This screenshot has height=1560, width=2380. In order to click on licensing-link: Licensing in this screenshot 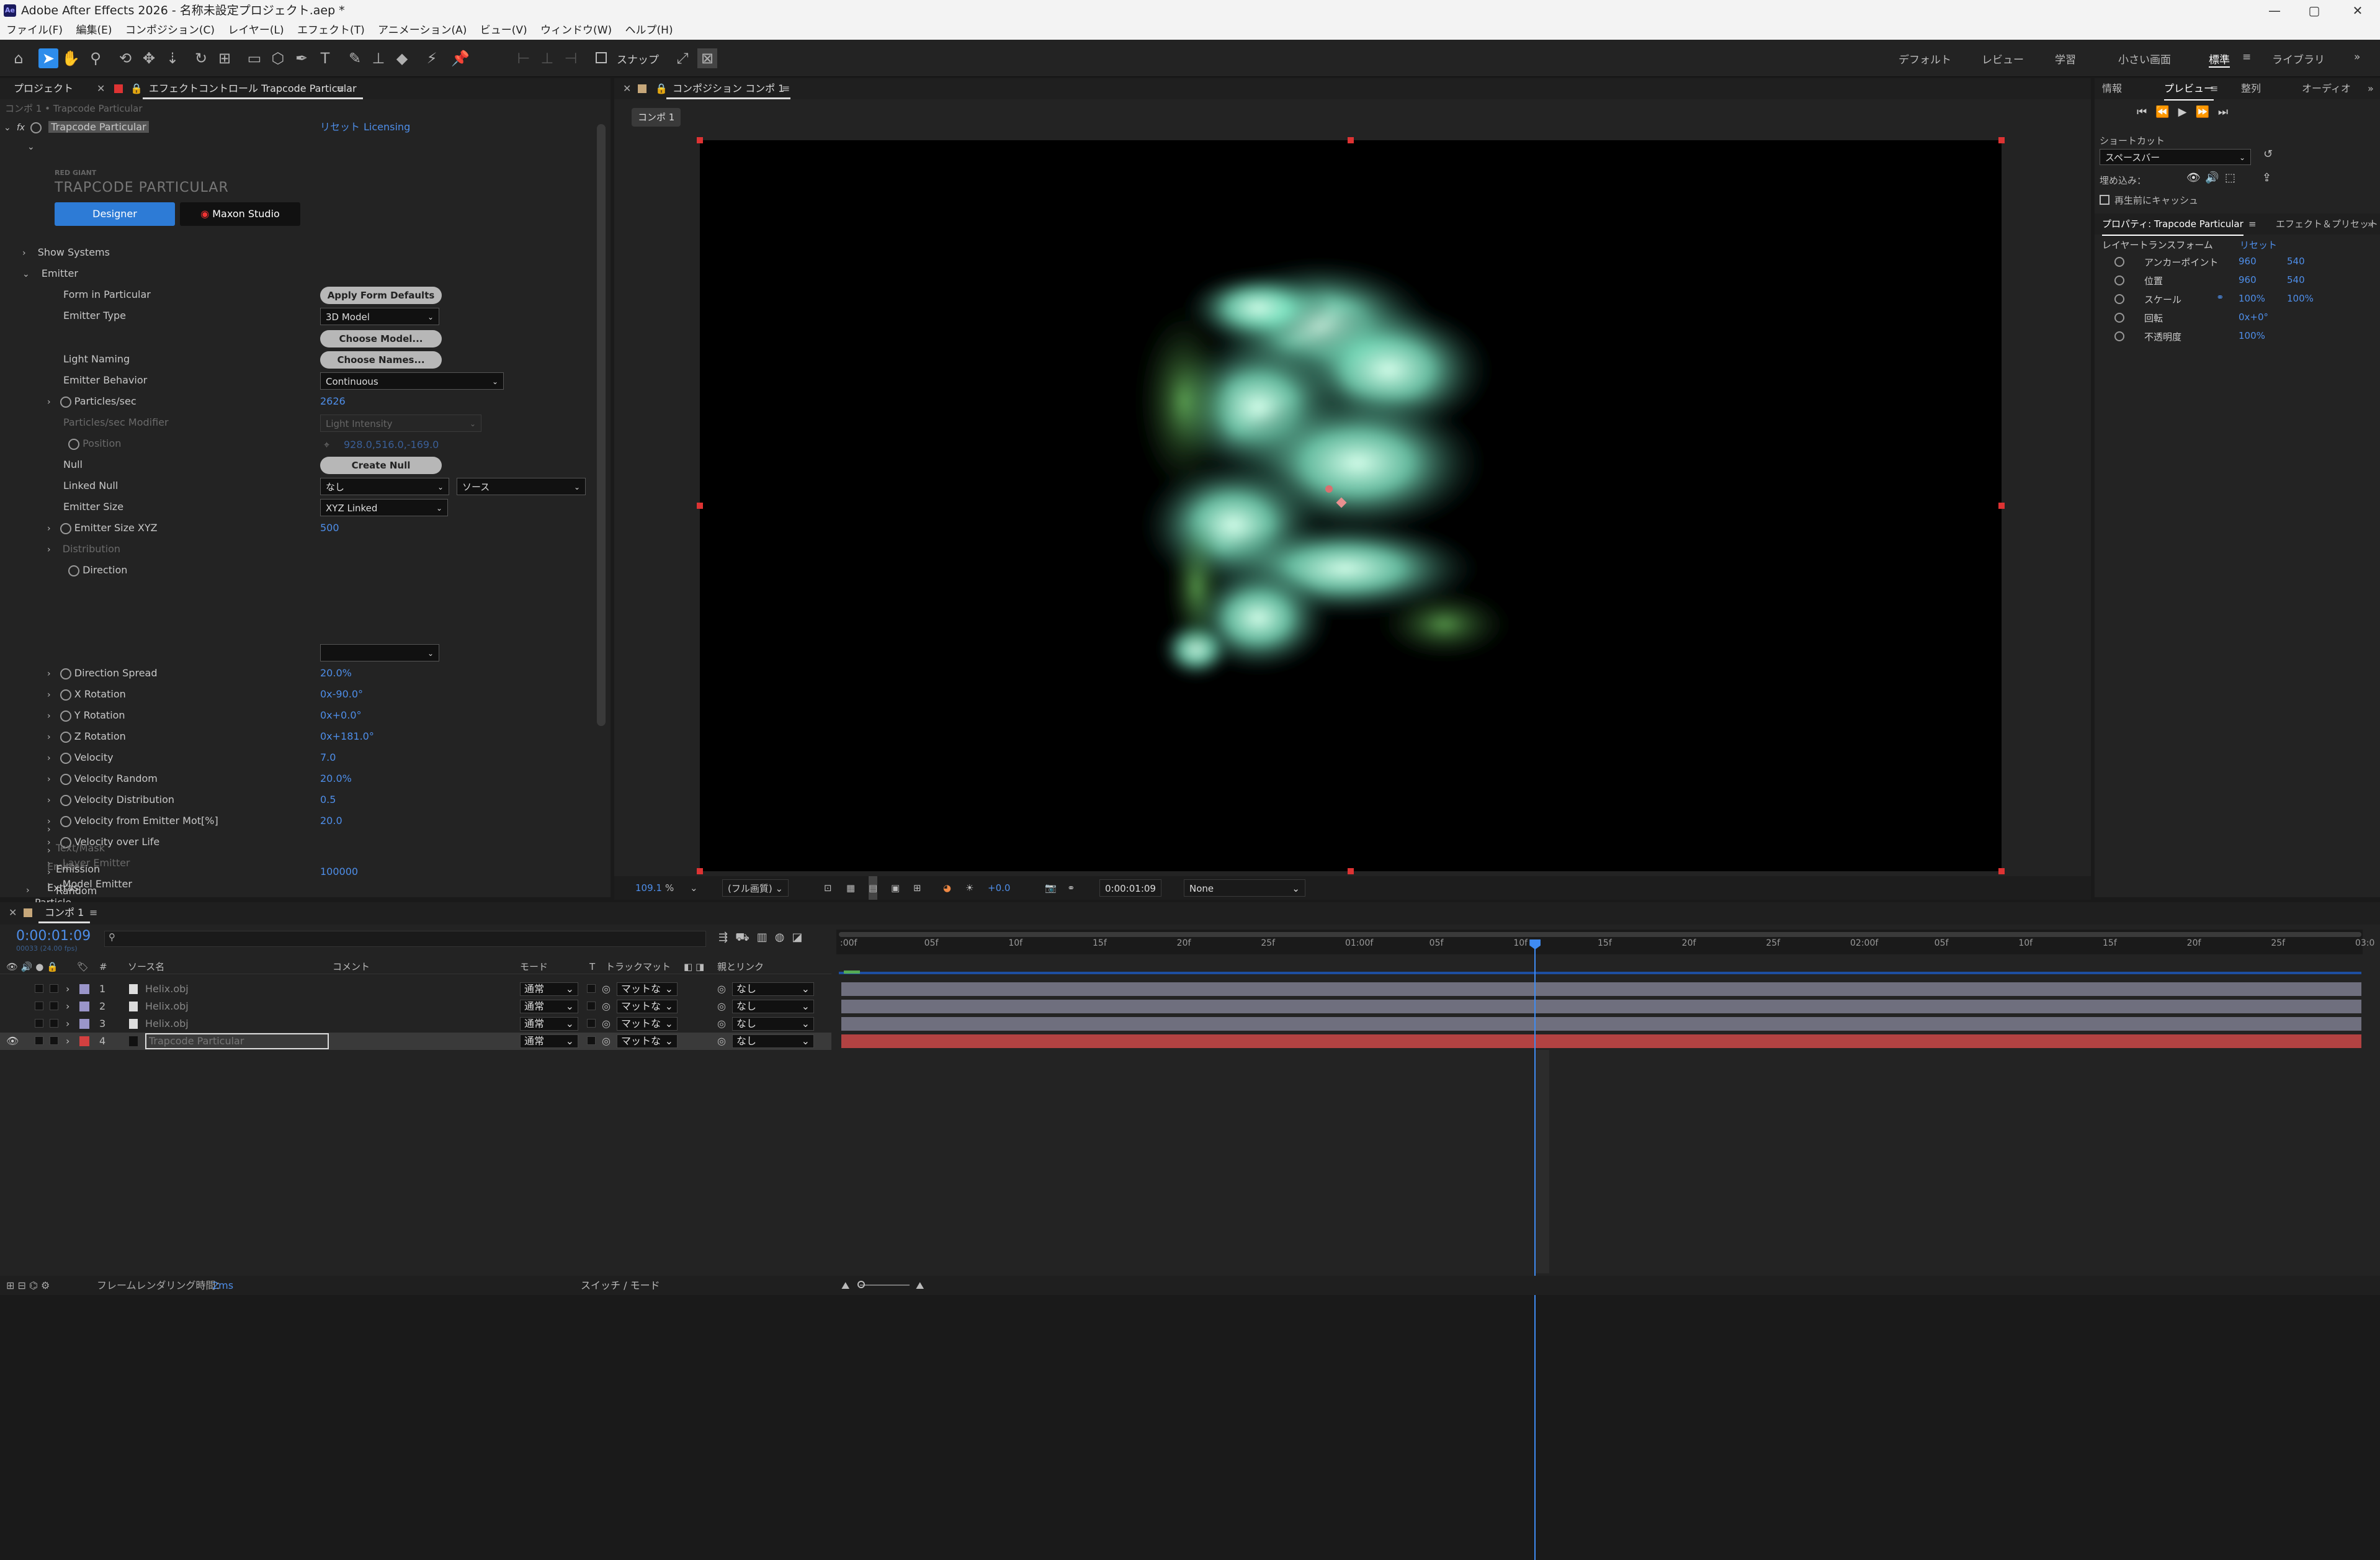, I will do `click(387, 127)`.